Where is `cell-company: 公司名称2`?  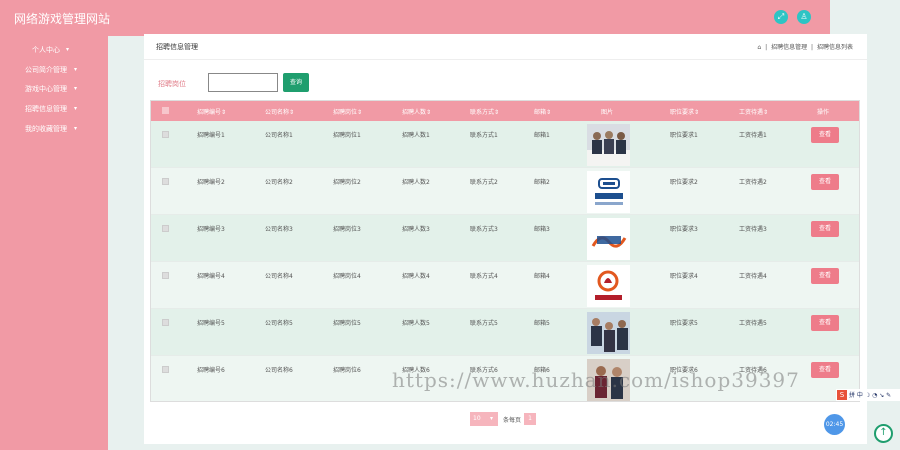
cell-company: 公司名称2 is located at coordinates (279, 182).